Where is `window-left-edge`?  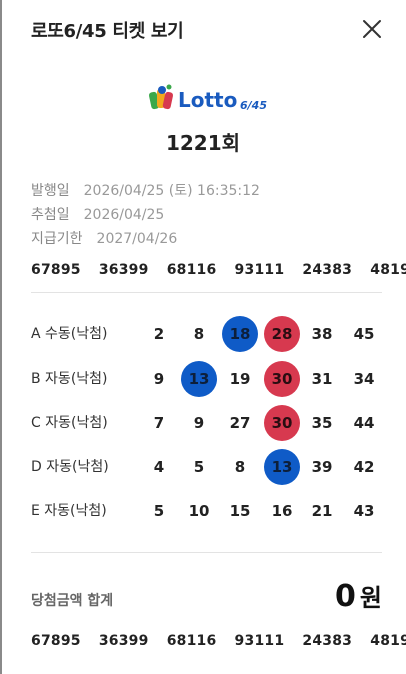
window-left-edge is located at coordinates (1, 337).